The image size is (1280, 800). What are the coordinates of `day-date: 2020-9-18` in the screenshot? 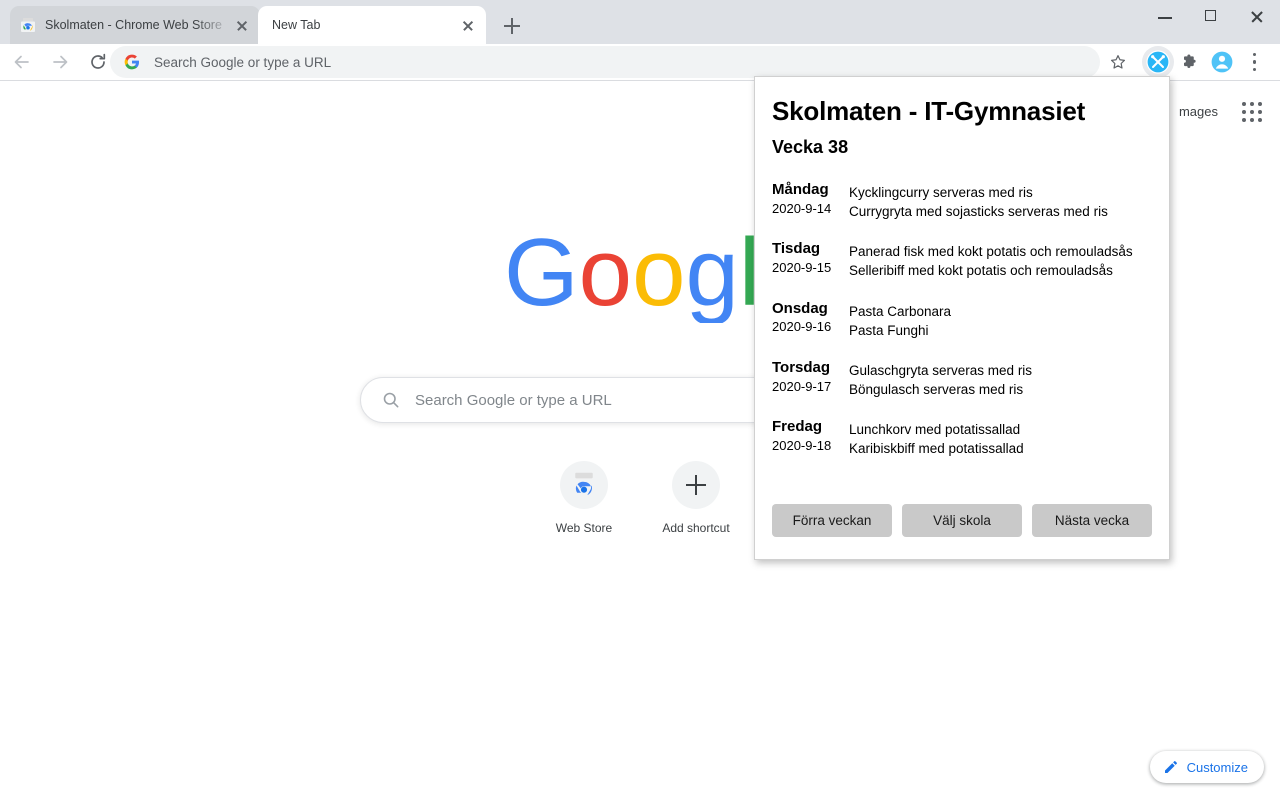 It's located at (802, 445).